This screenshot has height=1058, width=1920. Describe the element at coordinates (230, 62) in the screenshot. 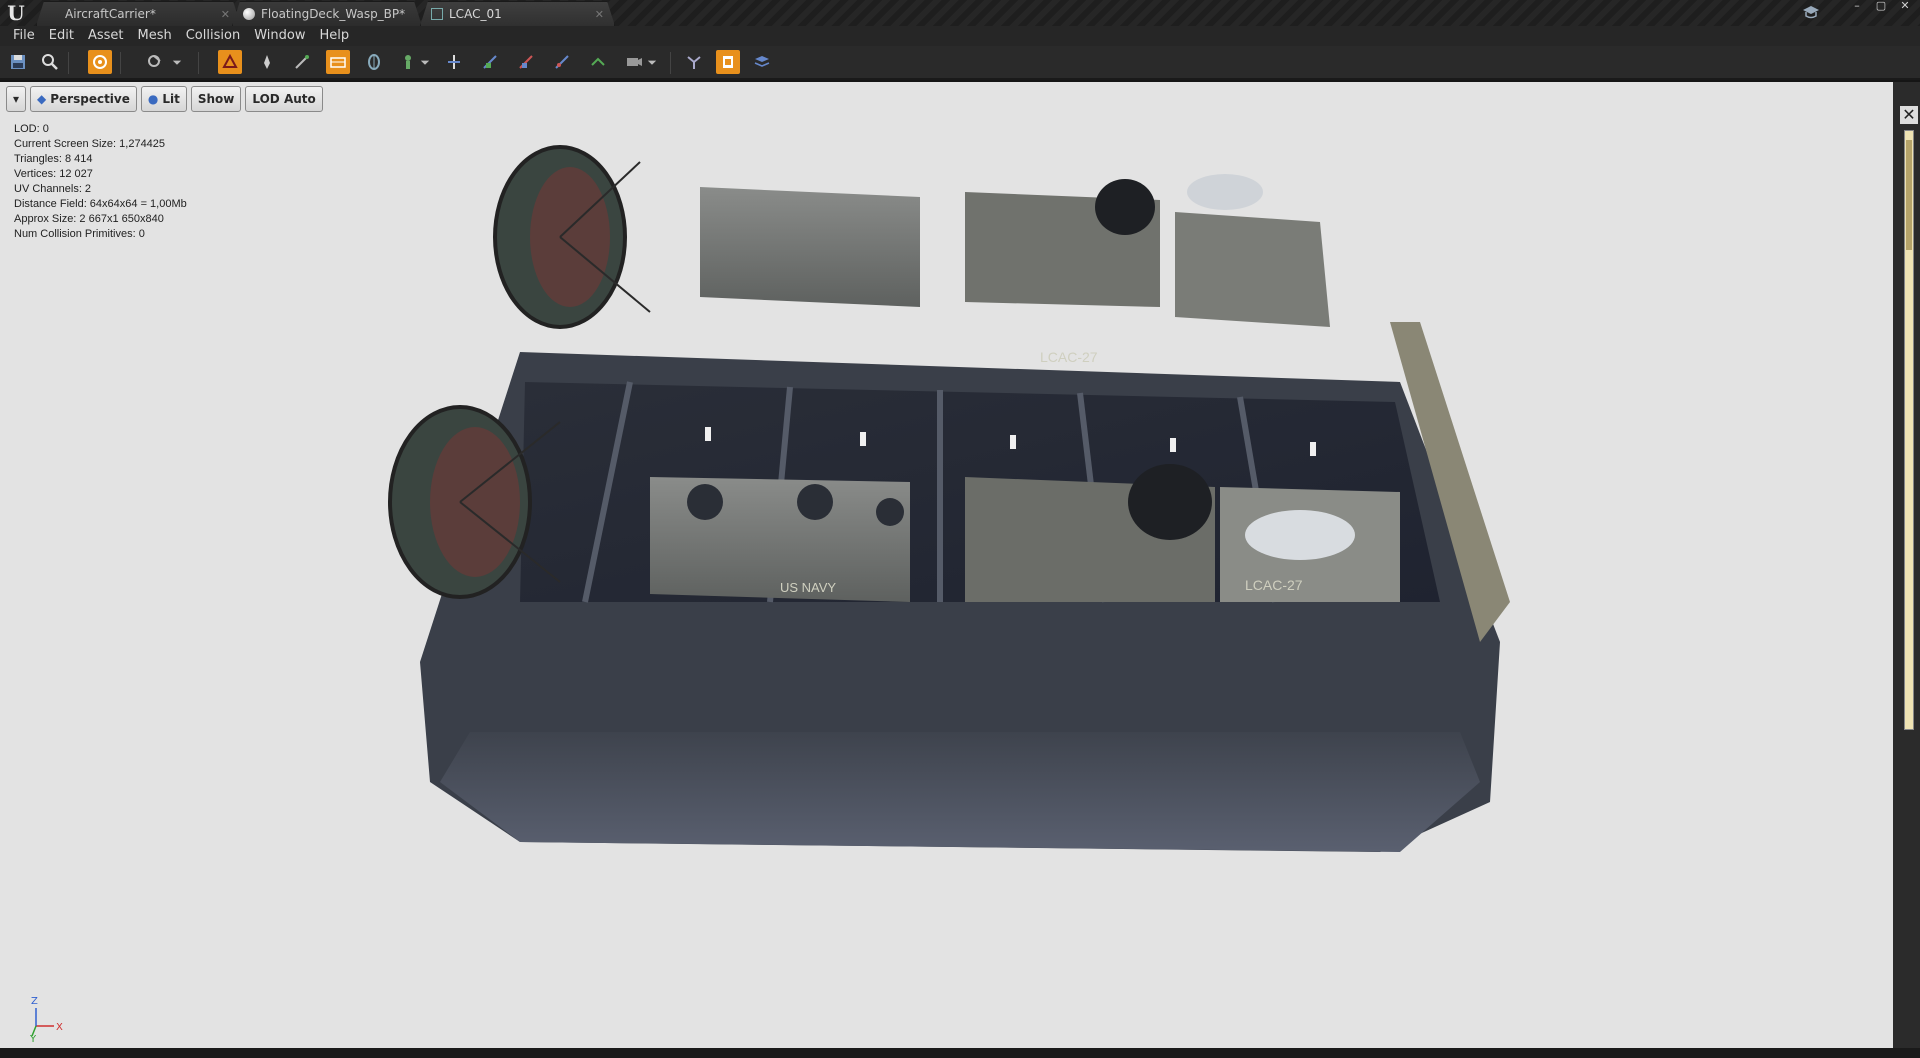

I see `wireframe-icon` at that location.